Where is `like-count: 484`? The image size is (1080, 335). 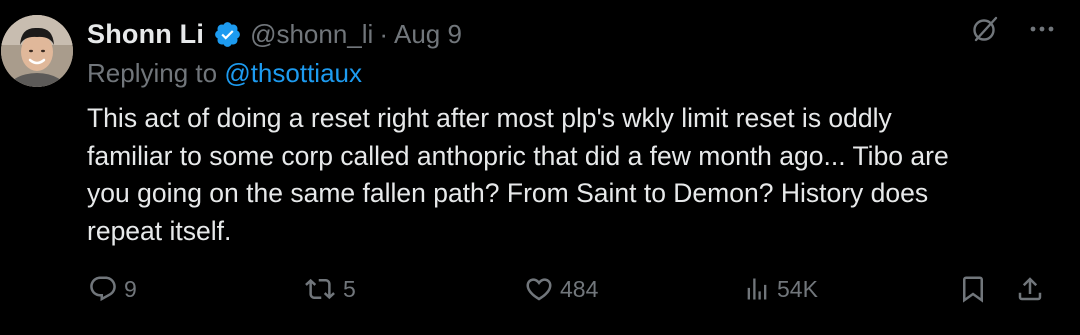 like-count: 484 is located at coordinates (579, 288).